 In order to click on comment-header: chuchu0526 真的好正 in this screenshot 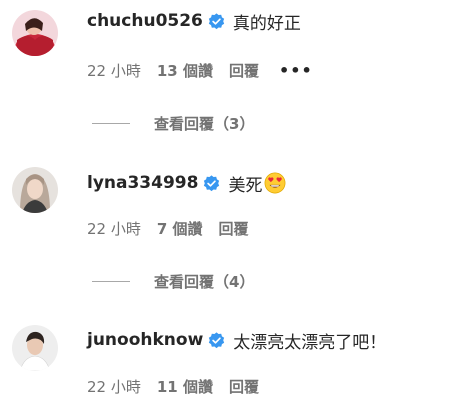, I will do `click(194, 21)`.